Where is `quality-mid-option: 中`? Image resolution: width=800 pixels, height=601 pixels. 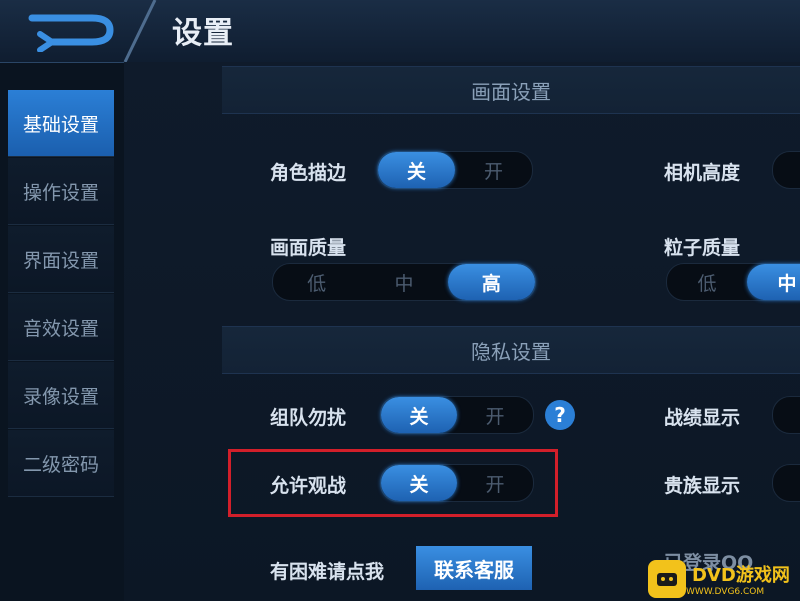
quality-mid-option: 中 is located at coordinates (403, 282).